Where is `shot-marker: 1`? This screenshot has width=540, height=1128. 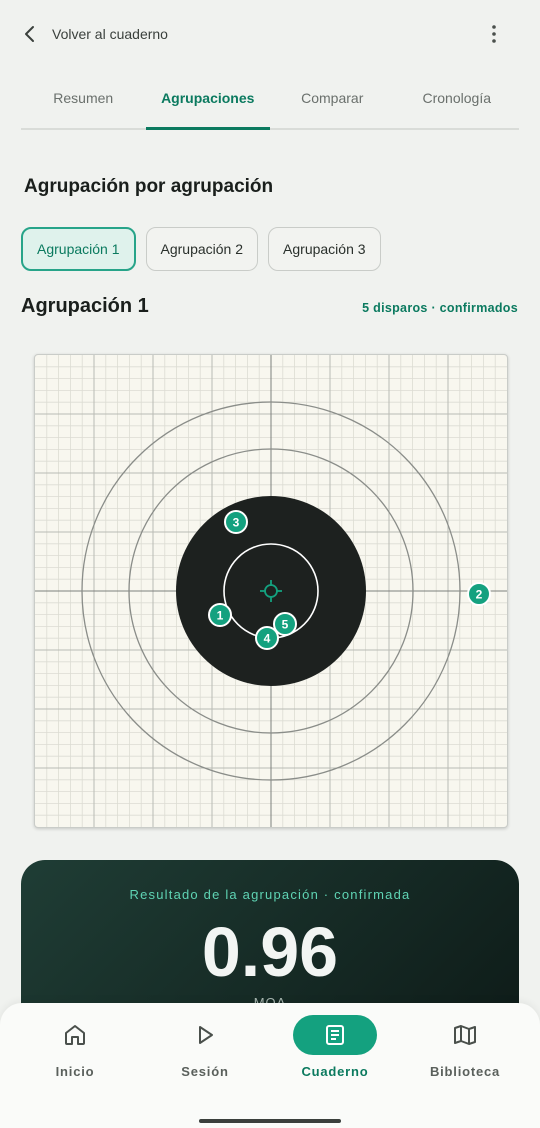
shot-marker: 1 is located at coordinates (220, 615).